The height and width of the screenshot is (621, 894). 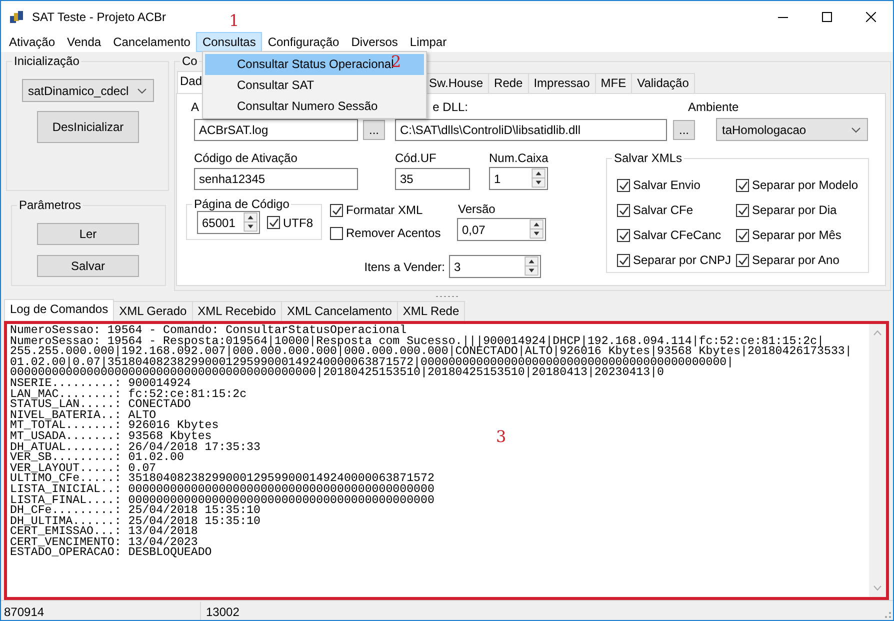 I want to click on menu-item: Consultas, so click(x=229, y=42).